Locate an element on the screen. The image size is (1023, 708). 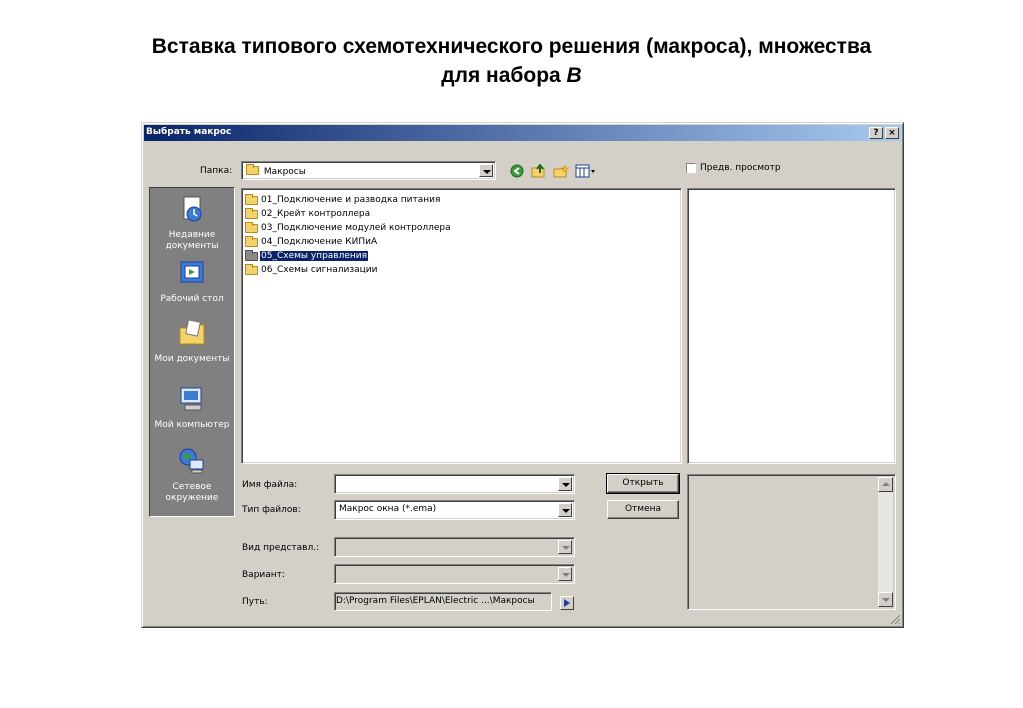
list-item-label: 03_Подключение модулей контроллера is located at coordinates (356, 228).